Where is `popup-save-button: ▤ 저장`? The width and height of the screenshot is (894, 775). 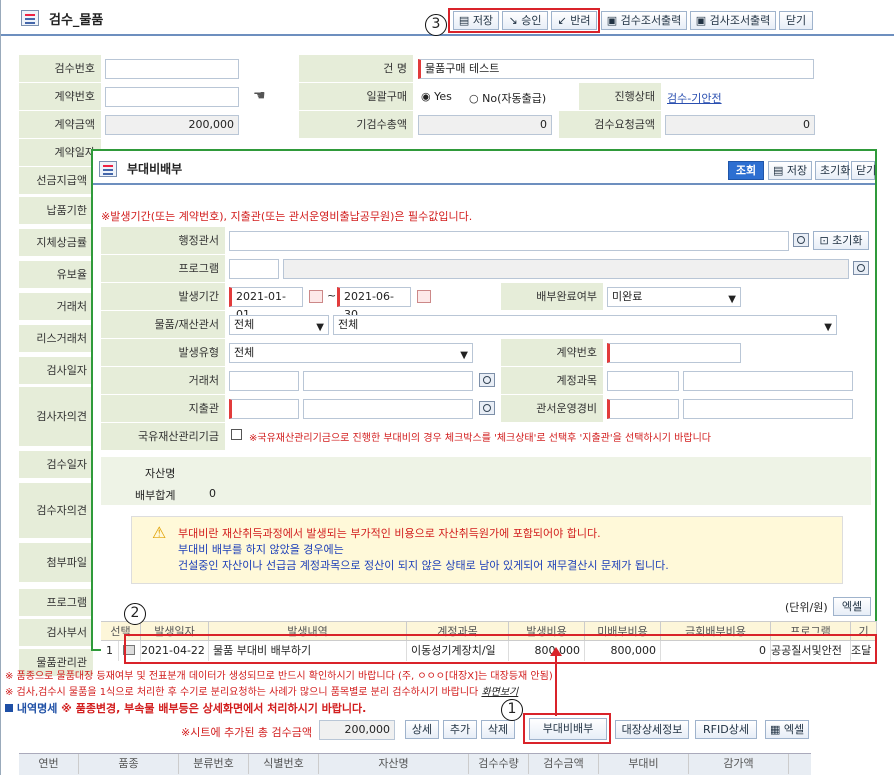 popup-save-button: ▤ 저장 is located at coordinates (790, 170).